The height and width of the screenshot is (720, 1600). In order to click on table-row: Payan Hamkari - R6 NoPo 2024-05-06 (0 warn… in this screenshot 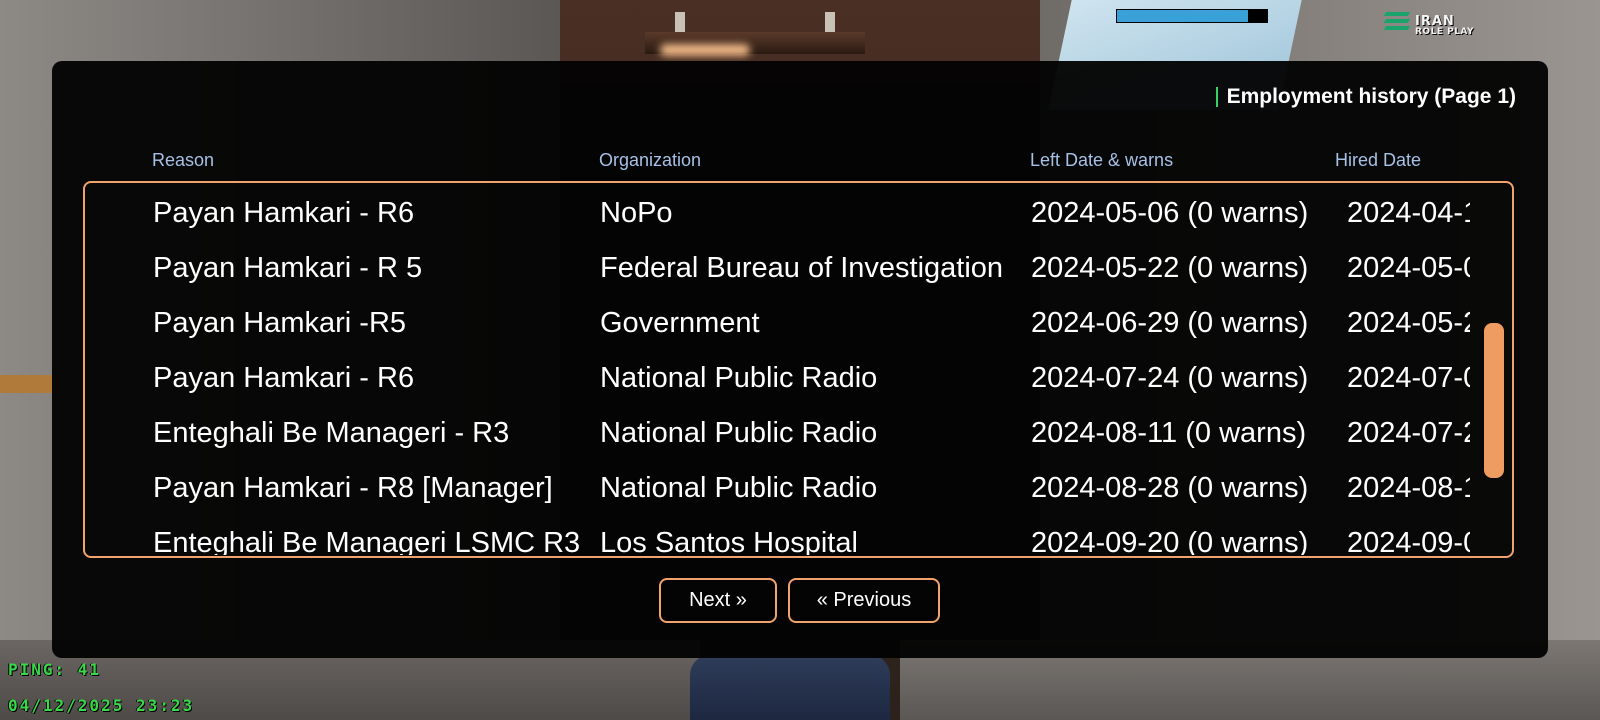, I will do `click(777, 213)`.